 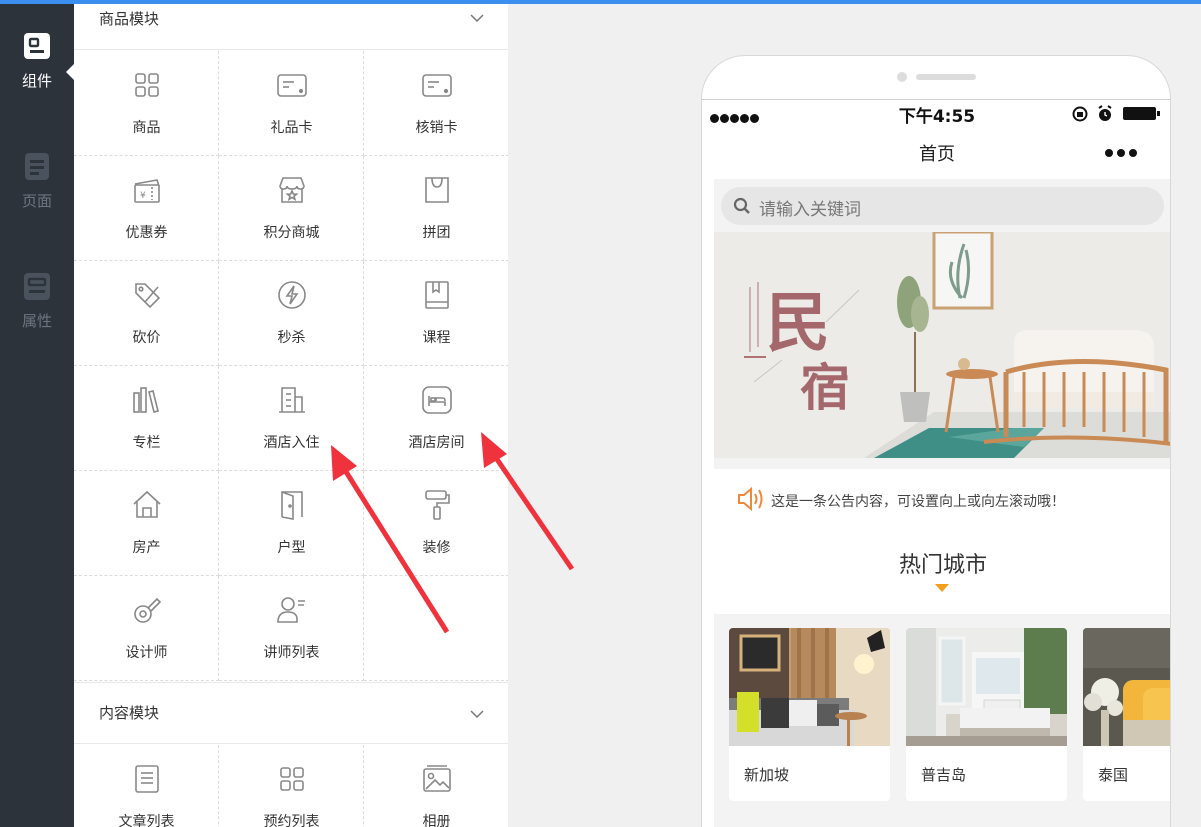 I want to click on component-bargain: 砍价, so click(x=146, y=313).